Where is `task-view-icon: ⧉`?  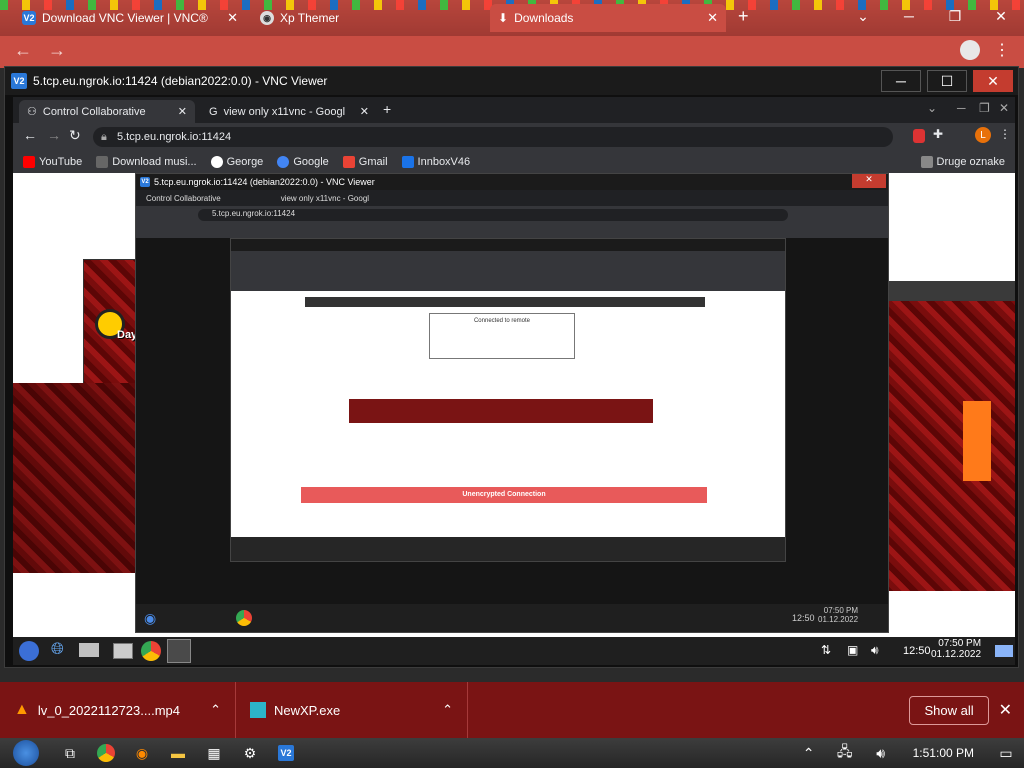
task-view-icon: ⧉ is located at coordinates (70, 753).